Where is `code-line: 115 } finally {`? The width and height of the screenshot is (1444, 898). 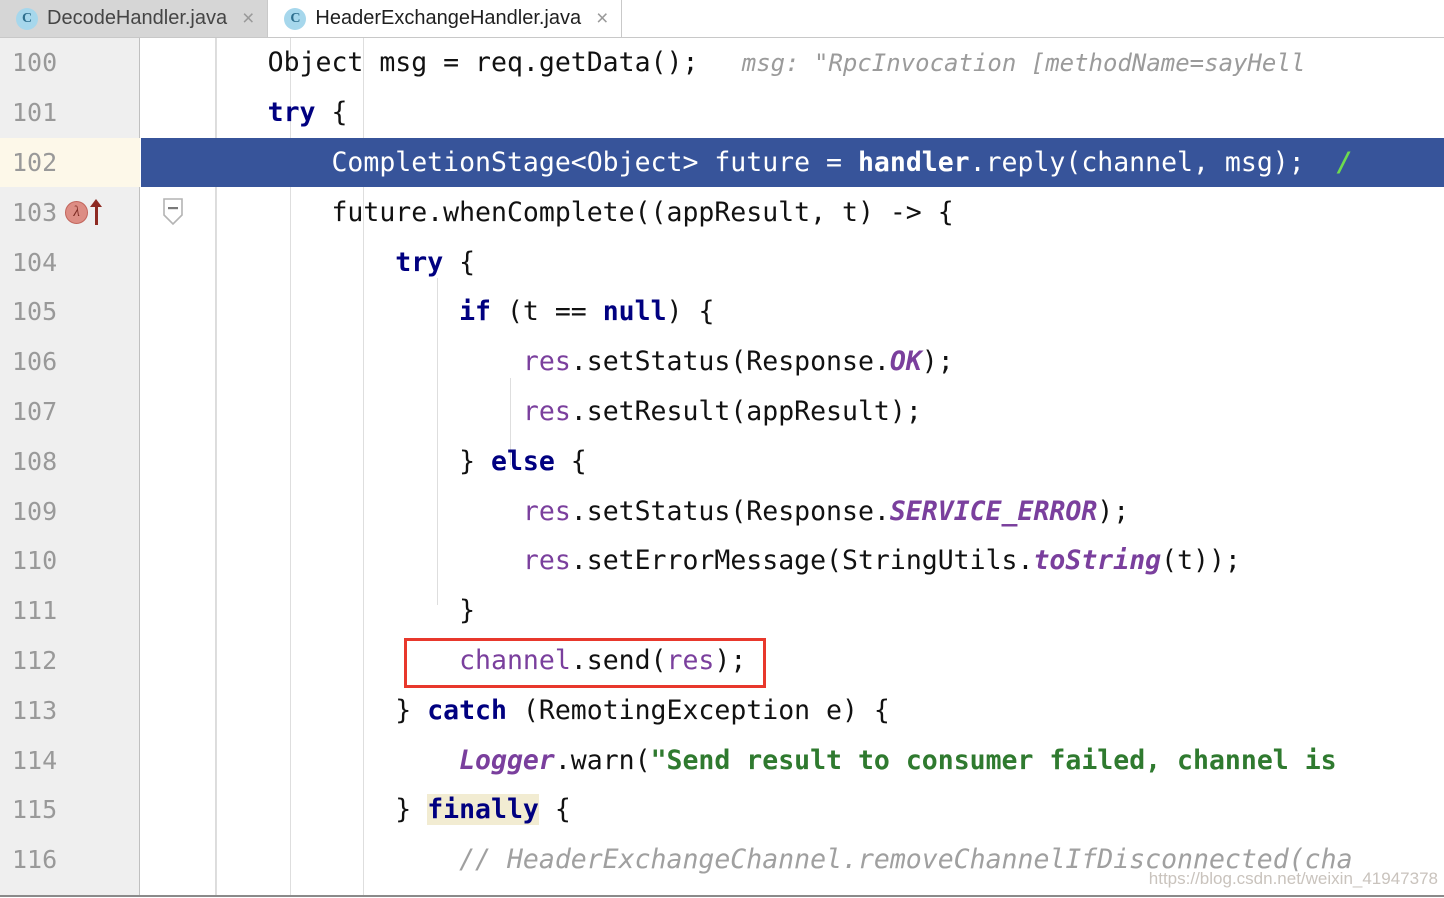 code-line: 115 } finally { is located at coordinates (722, 810).